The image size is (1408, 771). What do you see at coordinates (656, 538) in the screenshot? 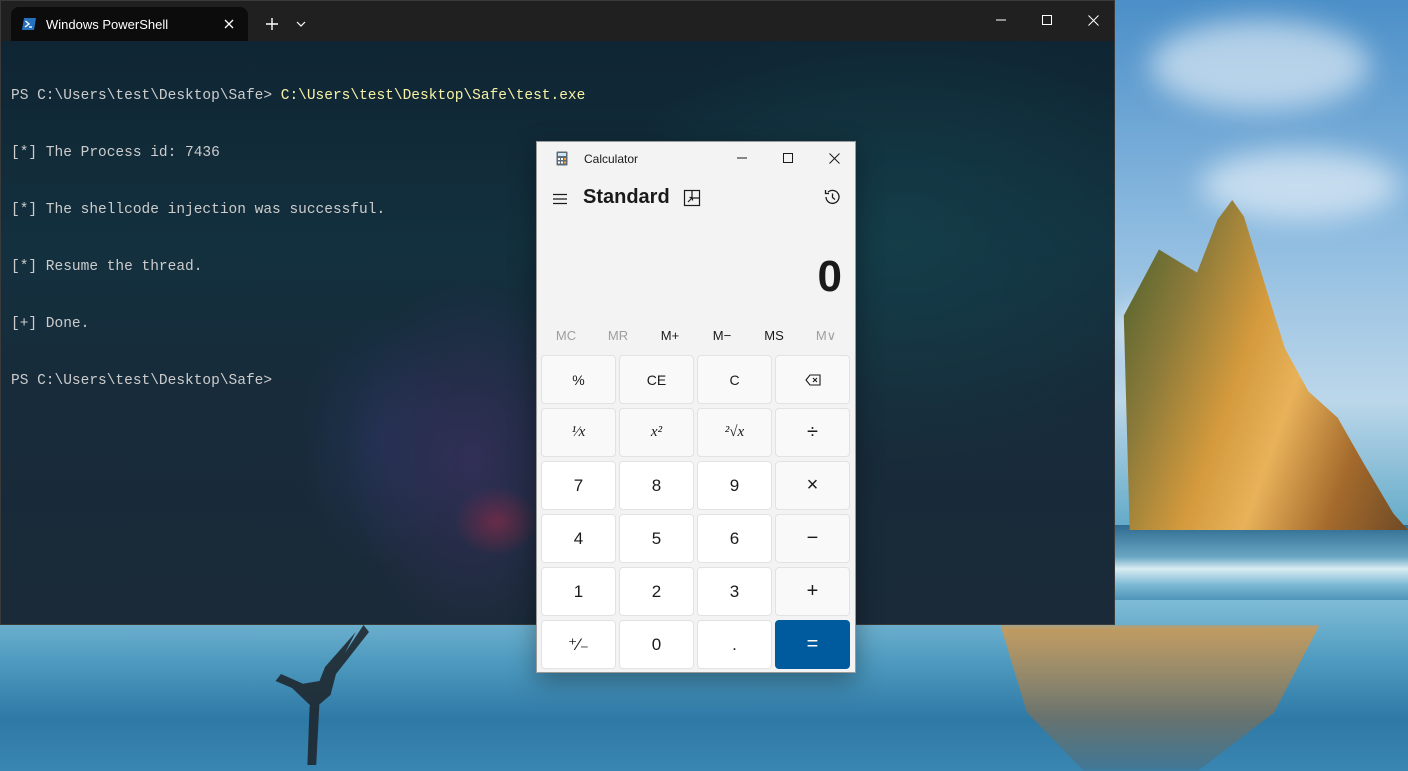
I see `digit-5-key: 5` at bounding box center [656, 538].